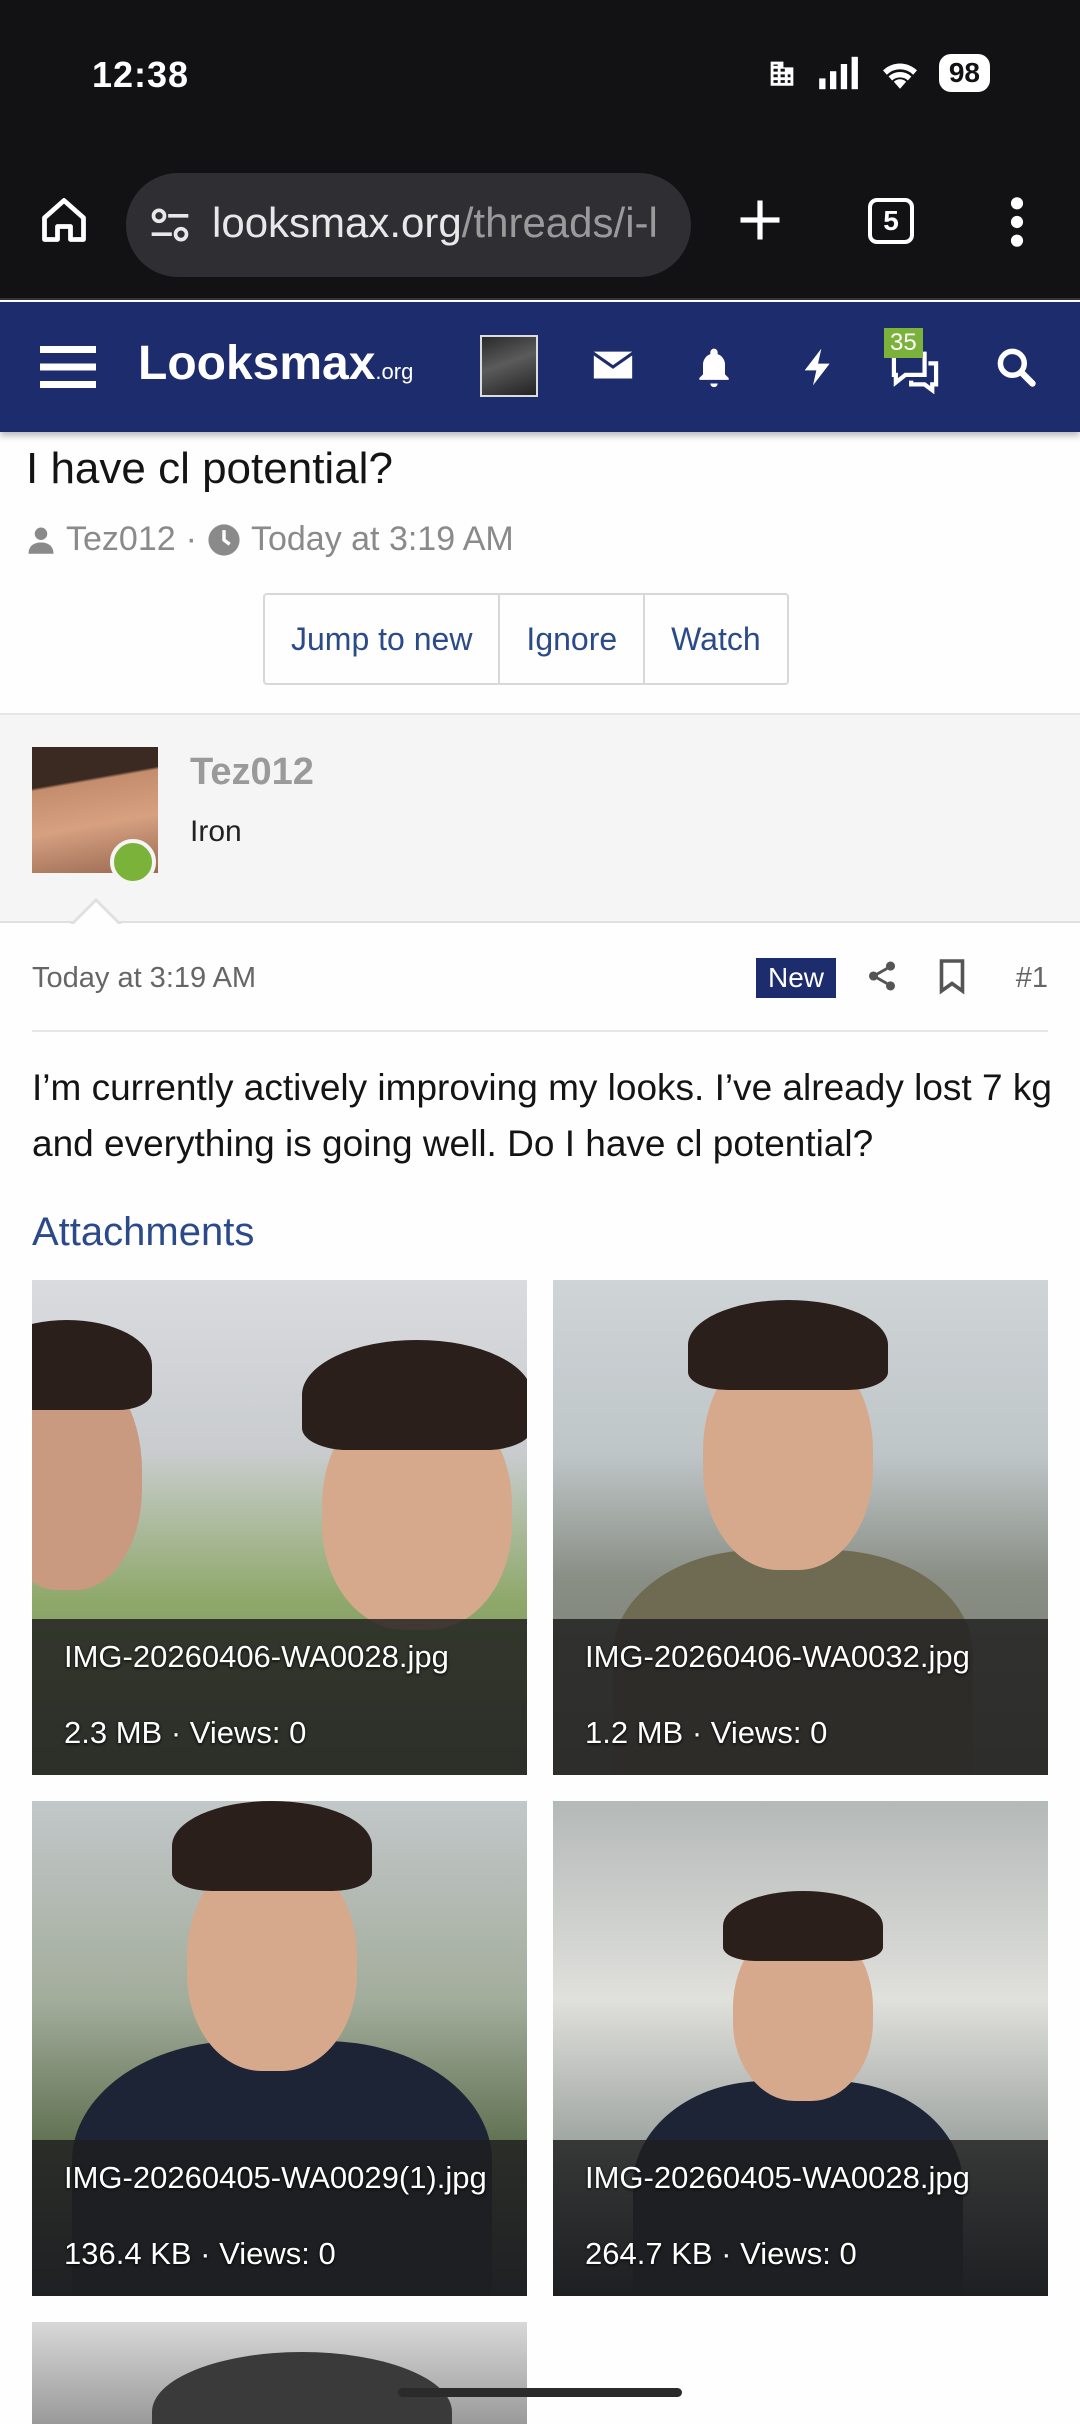 This screenshot has height=2424, width=1080. Describe the element at coordinates (224, 539) in the screenshot. I see `clock-icon` at that location.